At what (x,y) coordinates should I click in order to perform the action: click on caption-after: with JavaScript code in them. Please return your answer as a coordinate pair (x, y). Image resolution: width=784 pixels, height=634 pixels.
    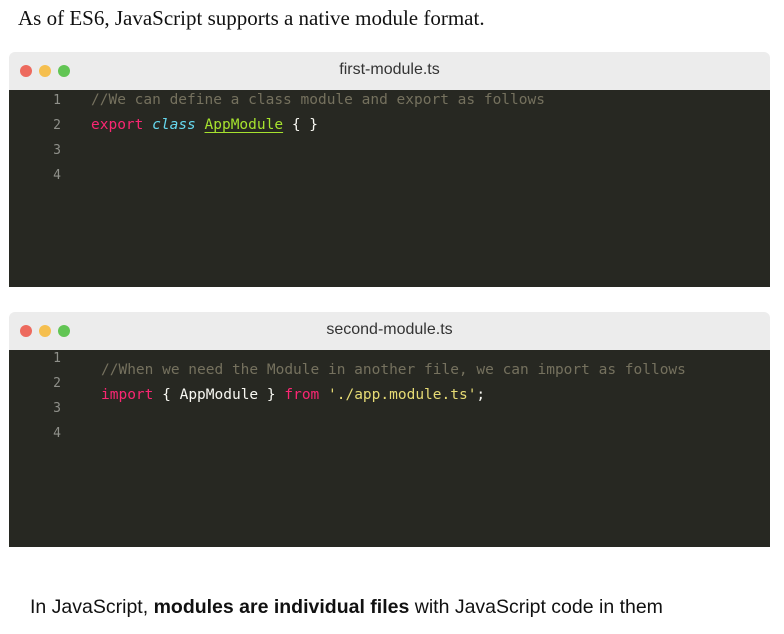
    Looking at the image, I should click on (536, 607).